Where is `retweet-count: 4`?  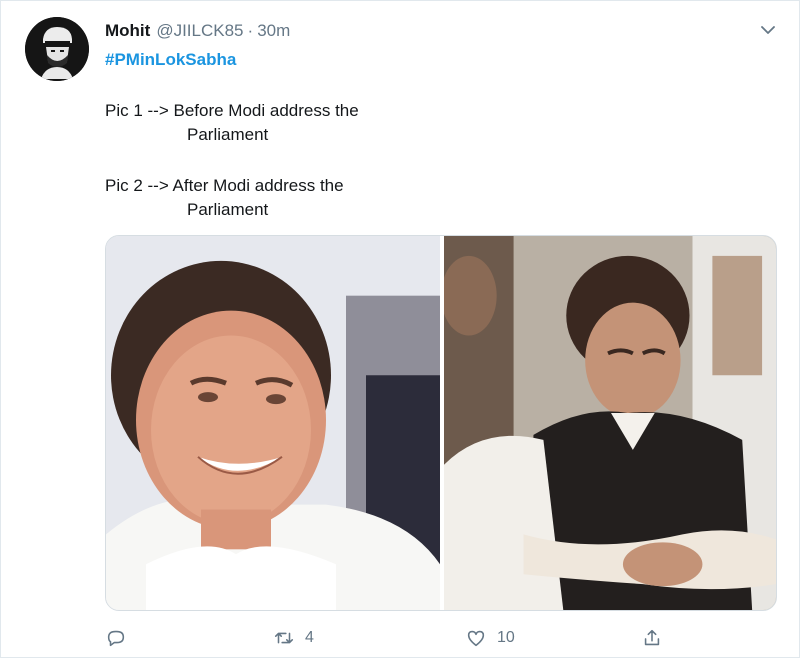
retweet-count: 4 is located at coordinates (309, 637).